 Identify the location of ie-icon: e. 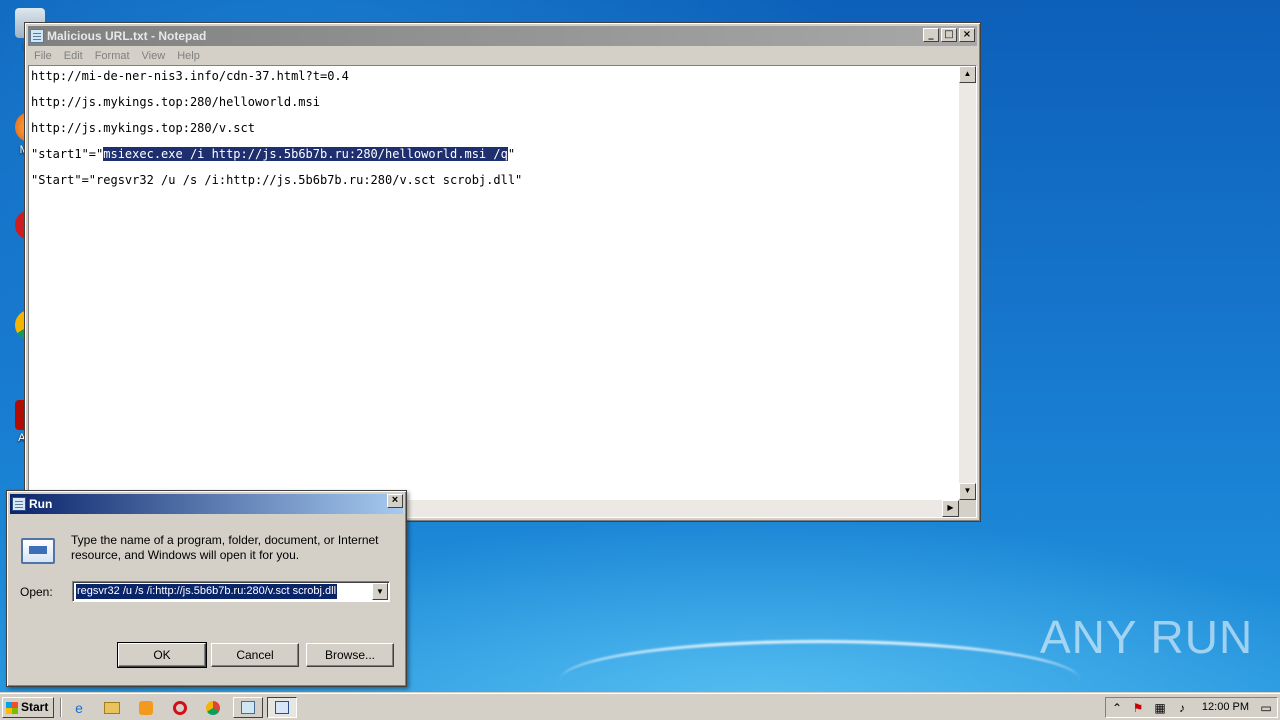
(79, 708).